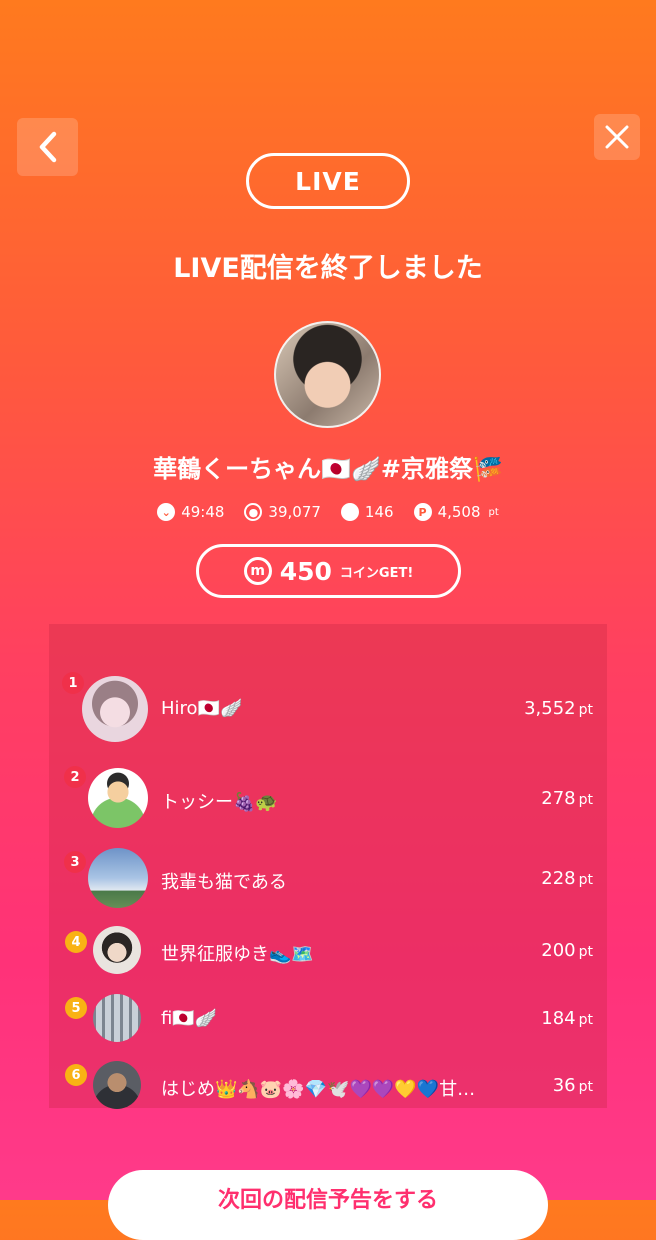 Image resolution: width=656 pixels, height=1240 pixels. Describe the element at coordinates (379, 512) in the screenshot. I see `stat-comments-value: 146` at that location.